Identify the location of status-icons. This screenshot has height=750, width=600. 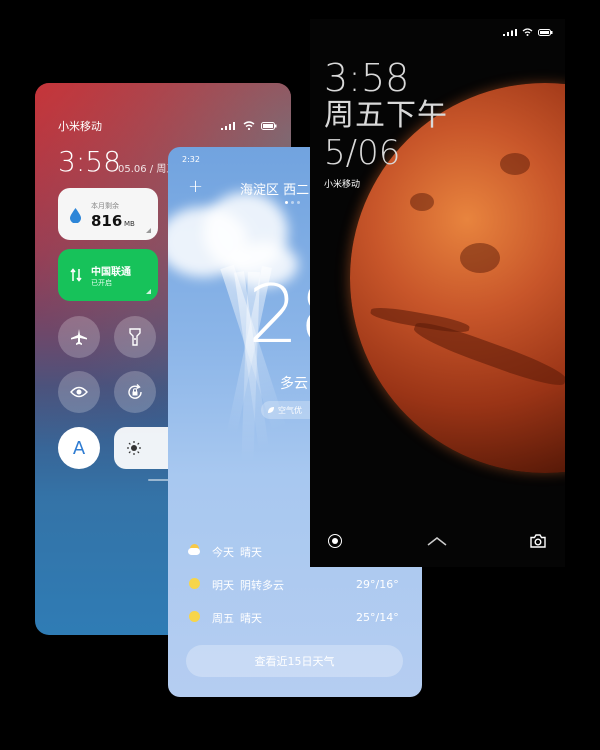
(249, 125).